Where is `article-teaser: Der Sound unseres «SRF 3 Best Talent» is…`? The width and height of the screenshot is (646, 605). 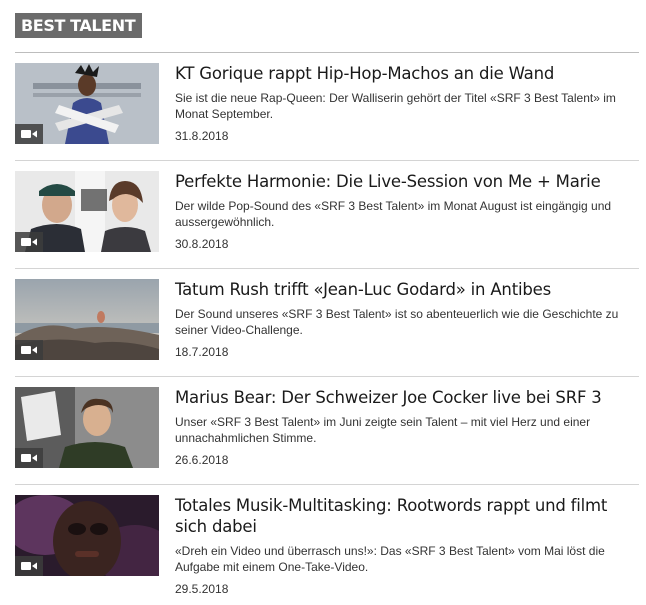 article-teaser: Der Sound unseres «SRF 3 Best Talent» is… is located at coordinates (397, 322).